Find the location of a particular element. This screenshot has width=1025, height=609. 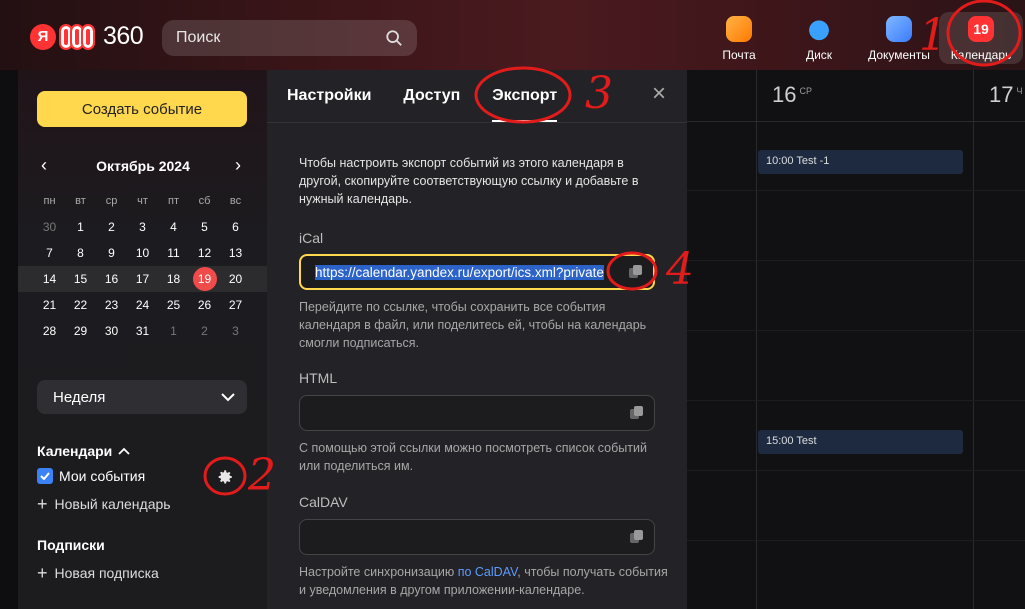

search-placeholder: Поиск is located at coordinates (198, 37).